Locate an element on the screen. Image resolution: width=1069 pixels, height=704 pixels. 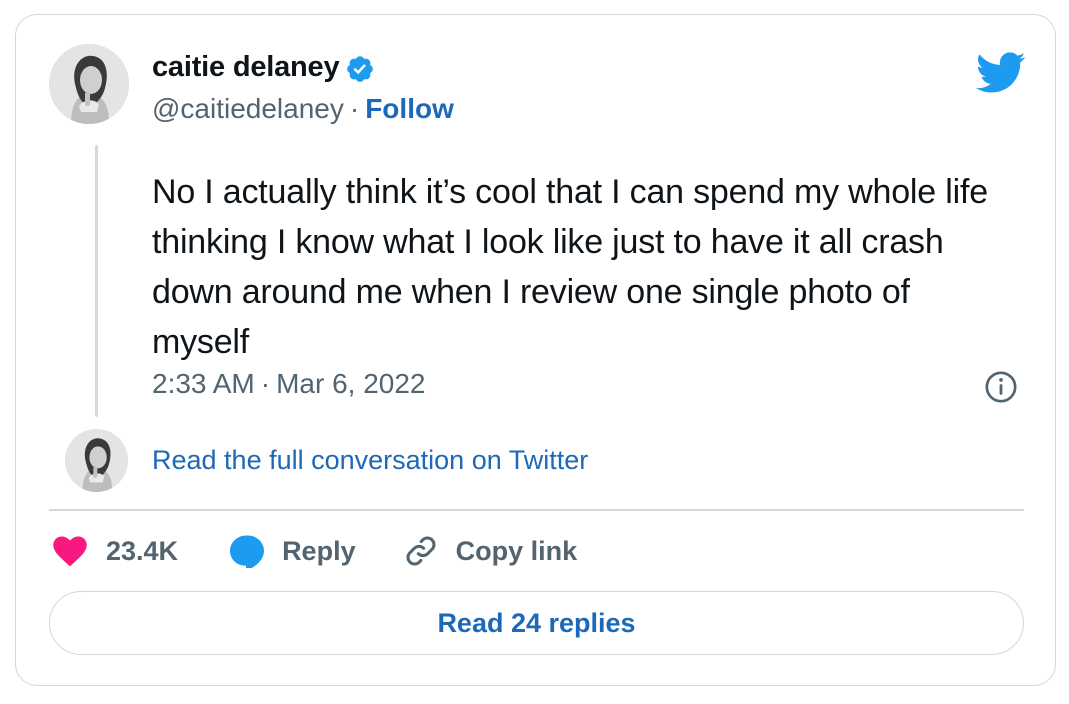
author-handle: @caitiedelaney is located at coordinates (248, 109).